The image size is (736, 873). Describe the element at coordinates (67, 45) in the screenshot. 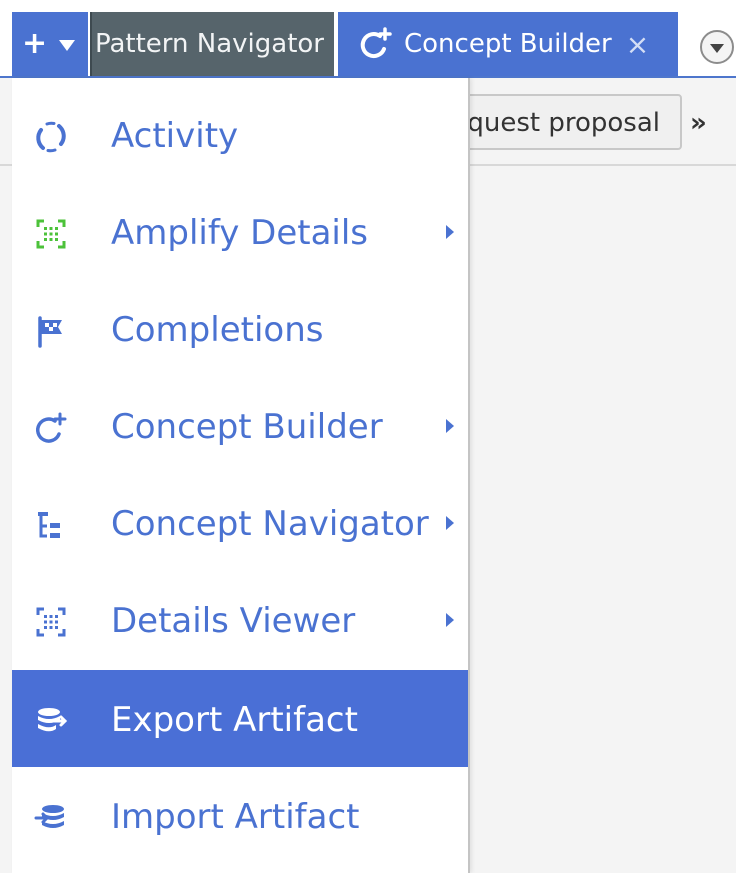

I see `caret-down-icon` at that location.